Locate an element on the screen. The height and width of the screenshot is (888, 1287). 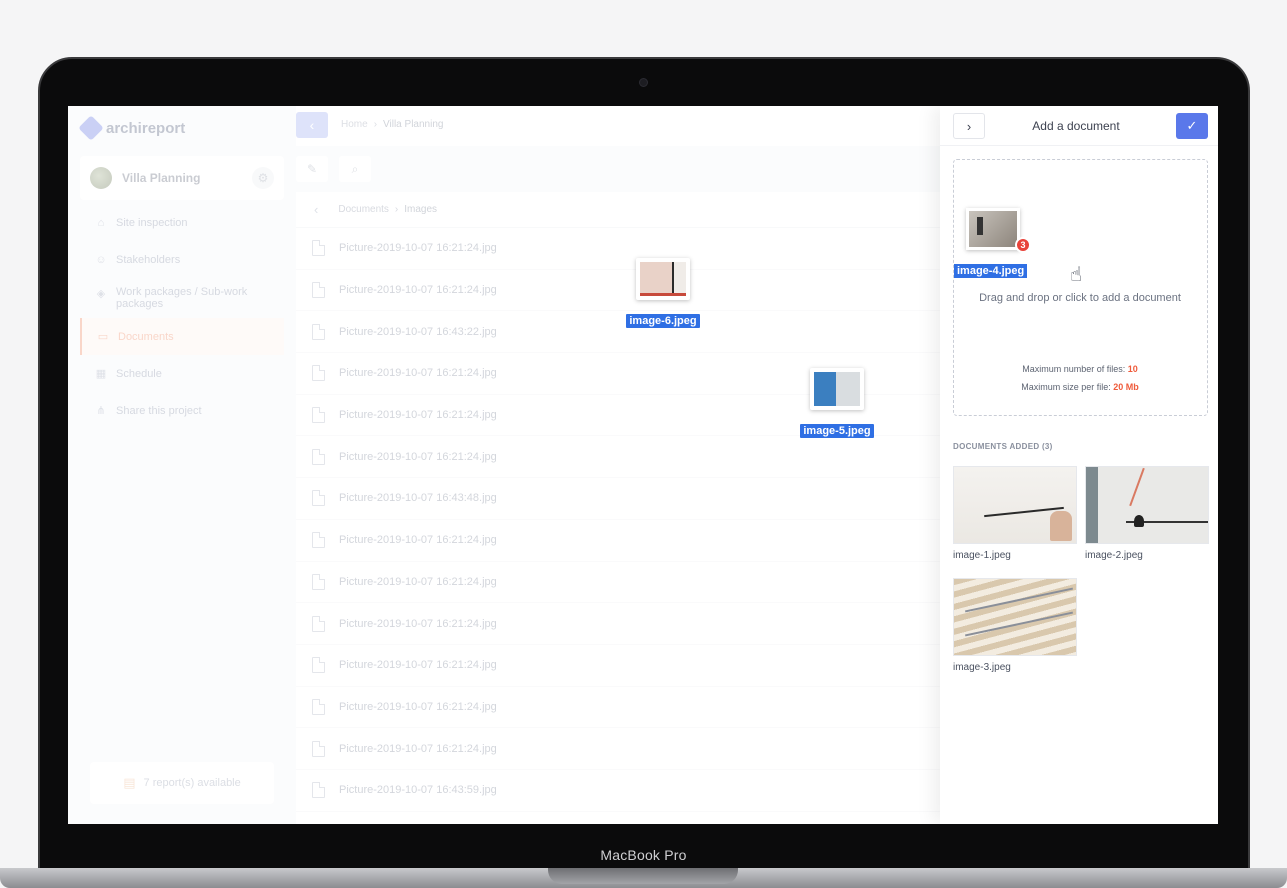
document-thumbnail: image-1.jpeg is located at coordinates (1015, 513).